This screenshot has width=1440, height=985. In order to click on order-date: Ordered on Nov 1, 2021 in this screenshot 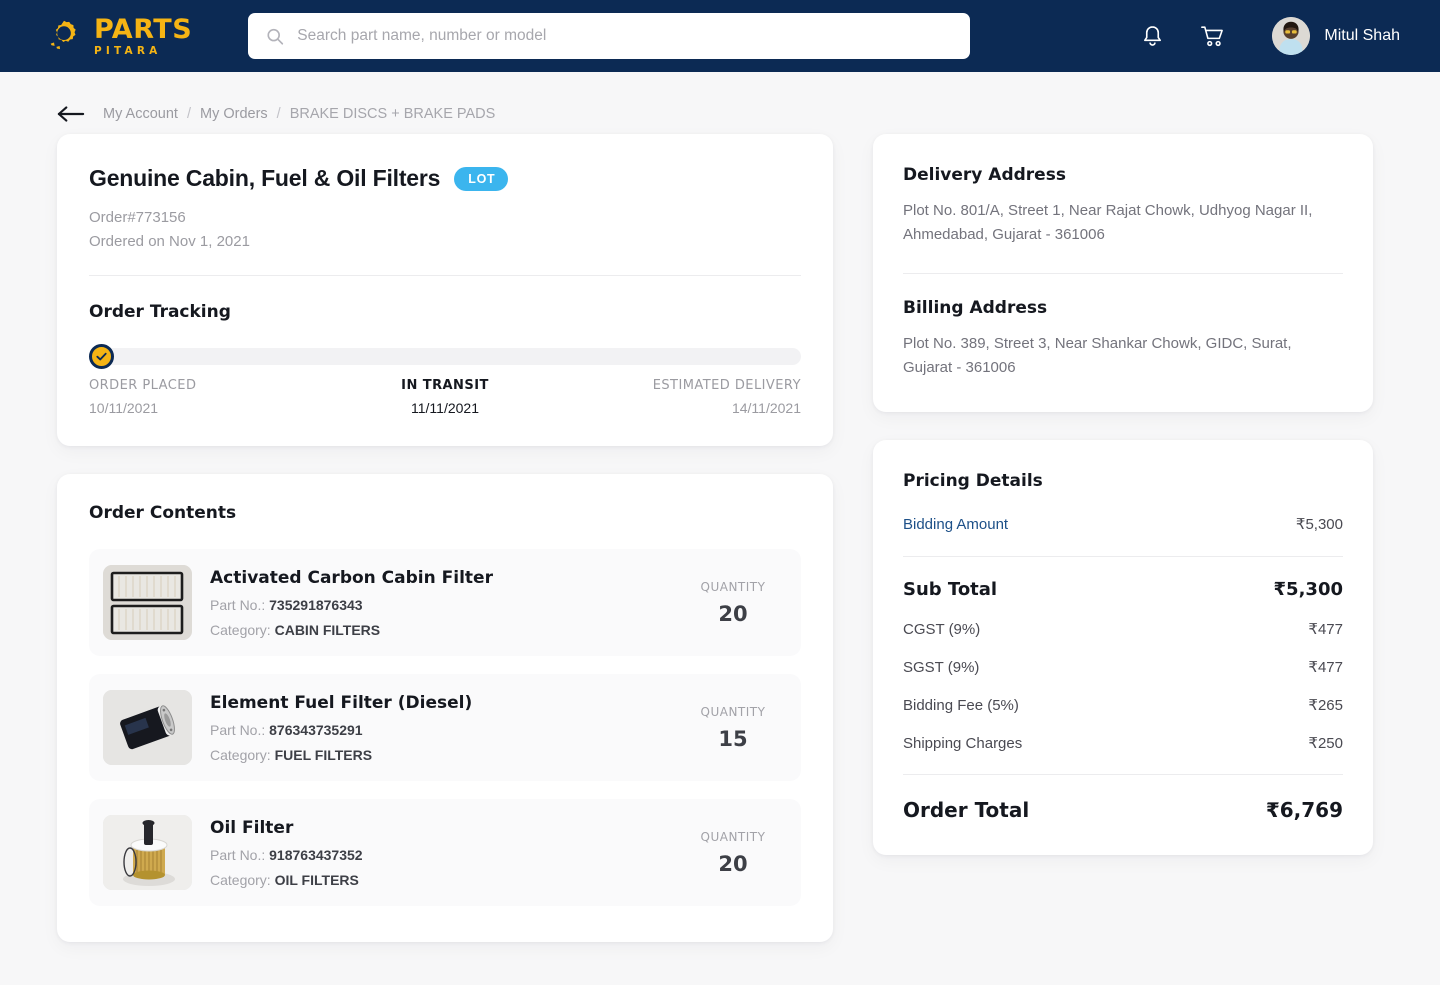, I will do `click(169, 241)`.